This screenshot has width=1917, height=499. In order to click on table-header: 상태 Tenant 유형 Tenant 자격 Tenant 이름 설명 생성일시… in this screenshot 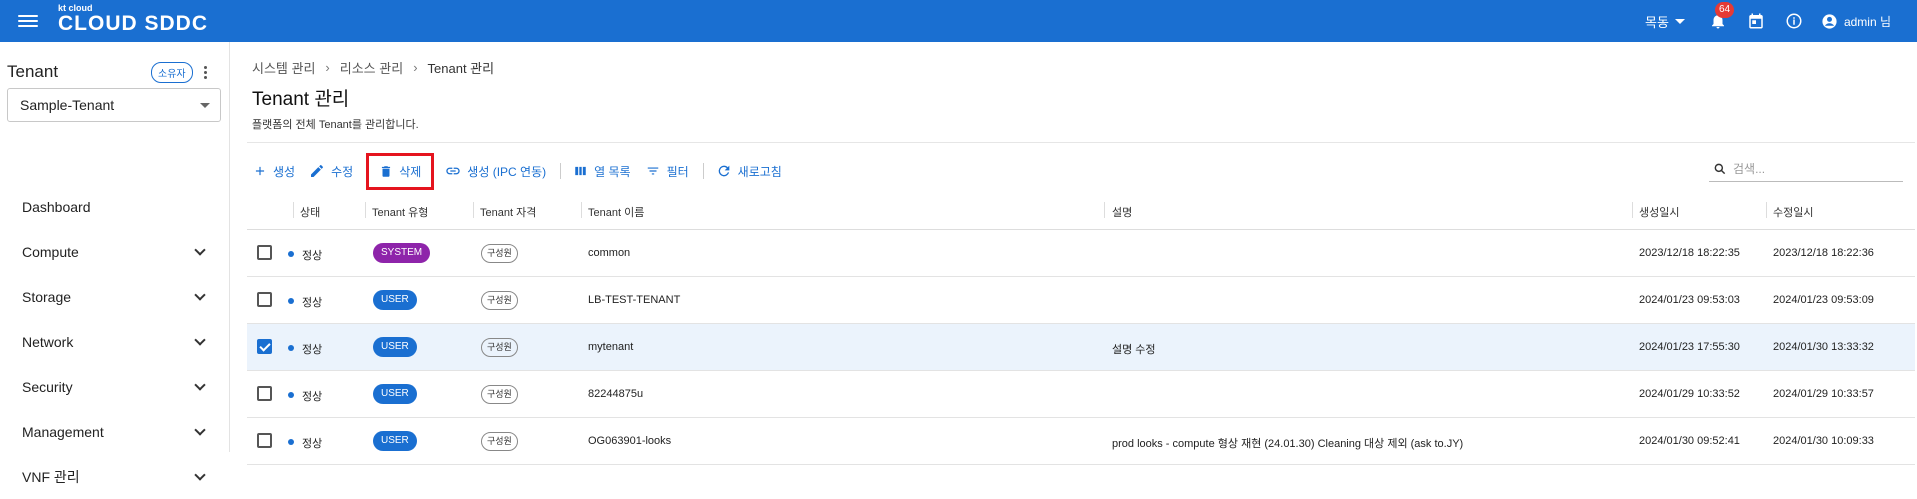, I will do `click(1081, 210)`.